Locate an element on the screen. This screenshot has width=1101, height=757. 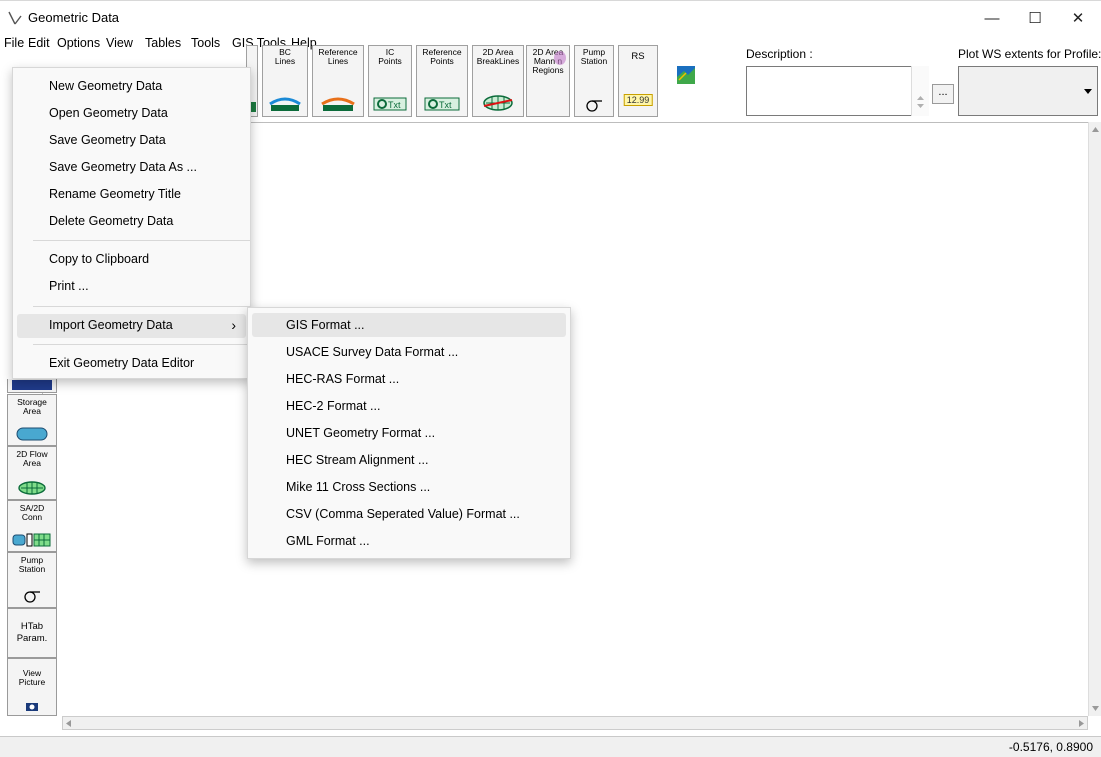
menu-item-label: Exit Geometry Data Editor is located at coordinates (122, 363).